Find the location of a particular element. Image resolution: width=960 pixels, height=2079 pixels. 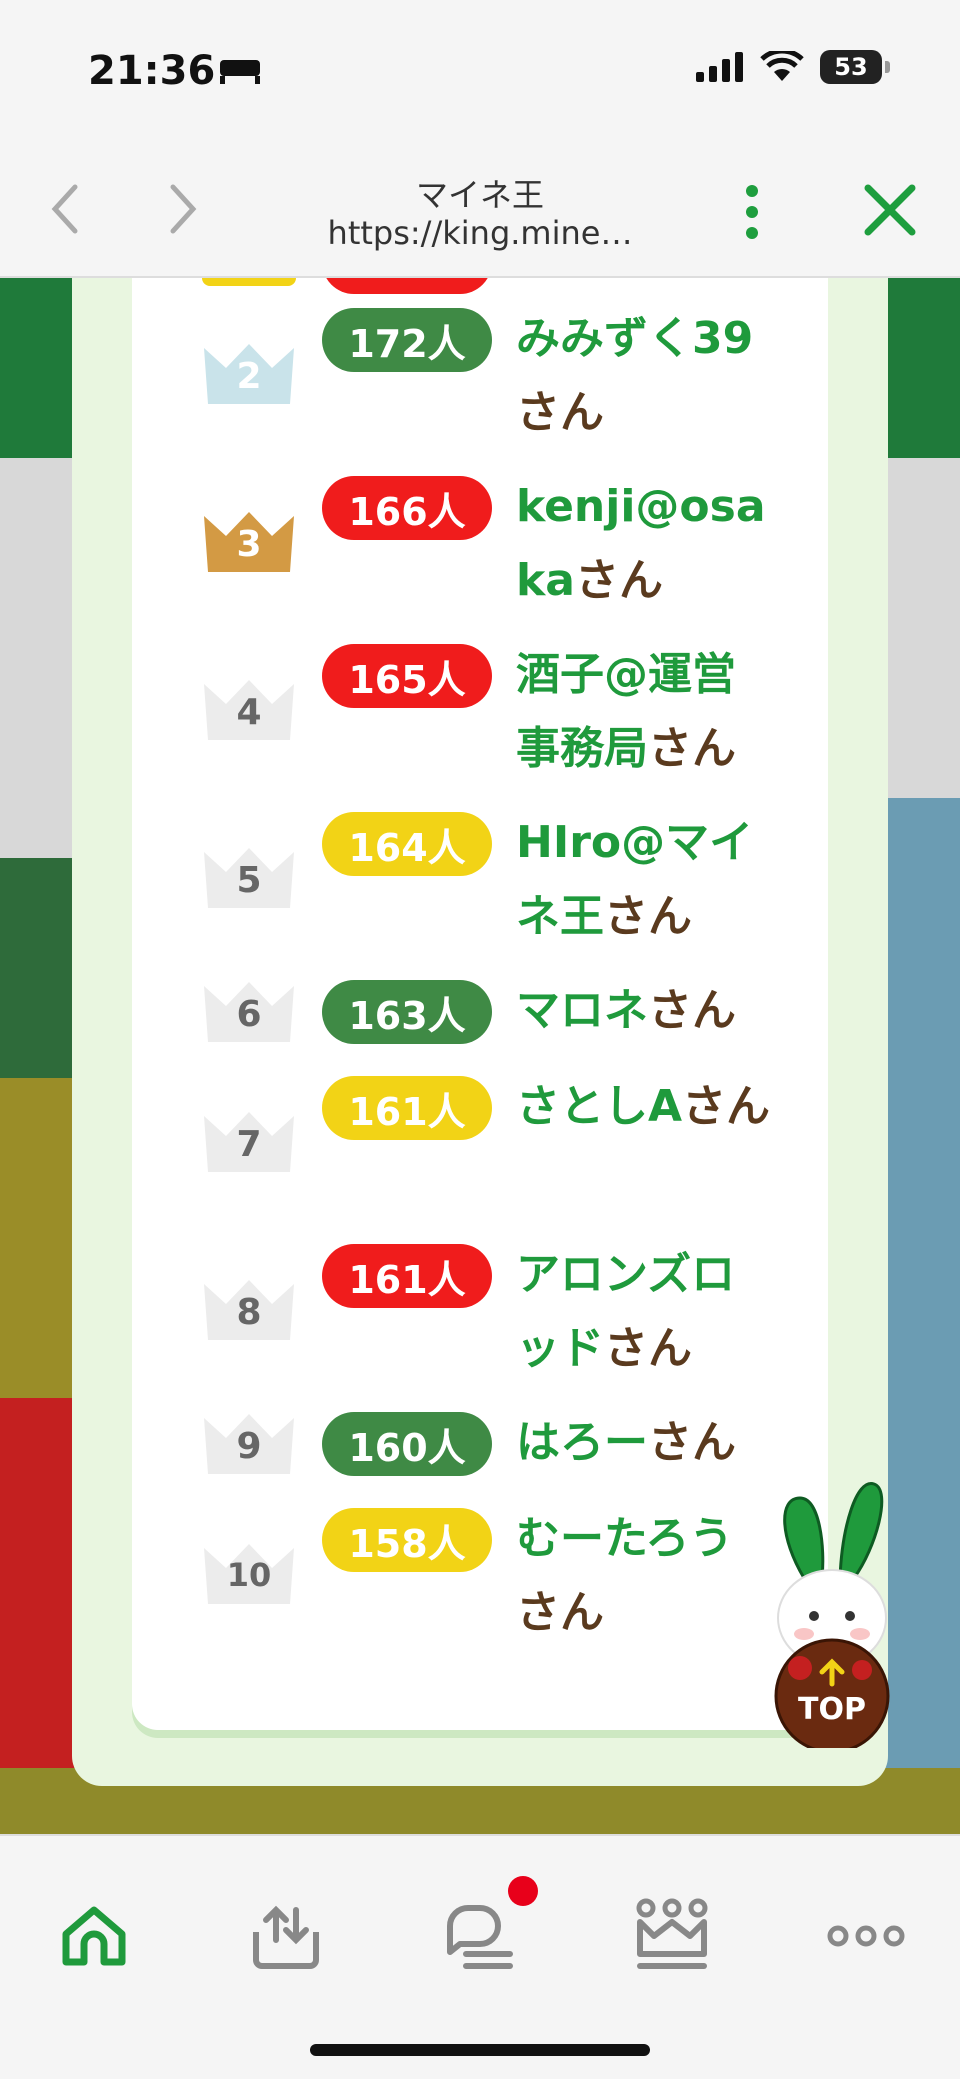

crown-icon: 9 is located at coordinates (249, 1444).